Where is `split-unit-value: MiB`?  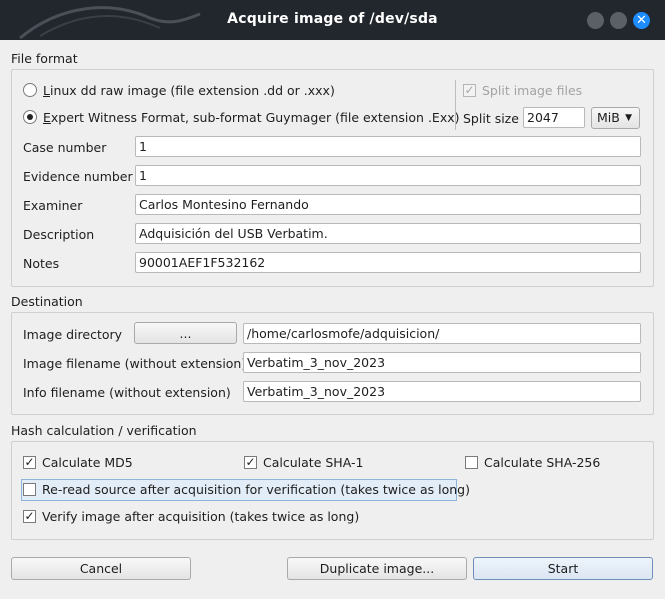 split-unit-value: MiB is located at coordinates (608, 117).